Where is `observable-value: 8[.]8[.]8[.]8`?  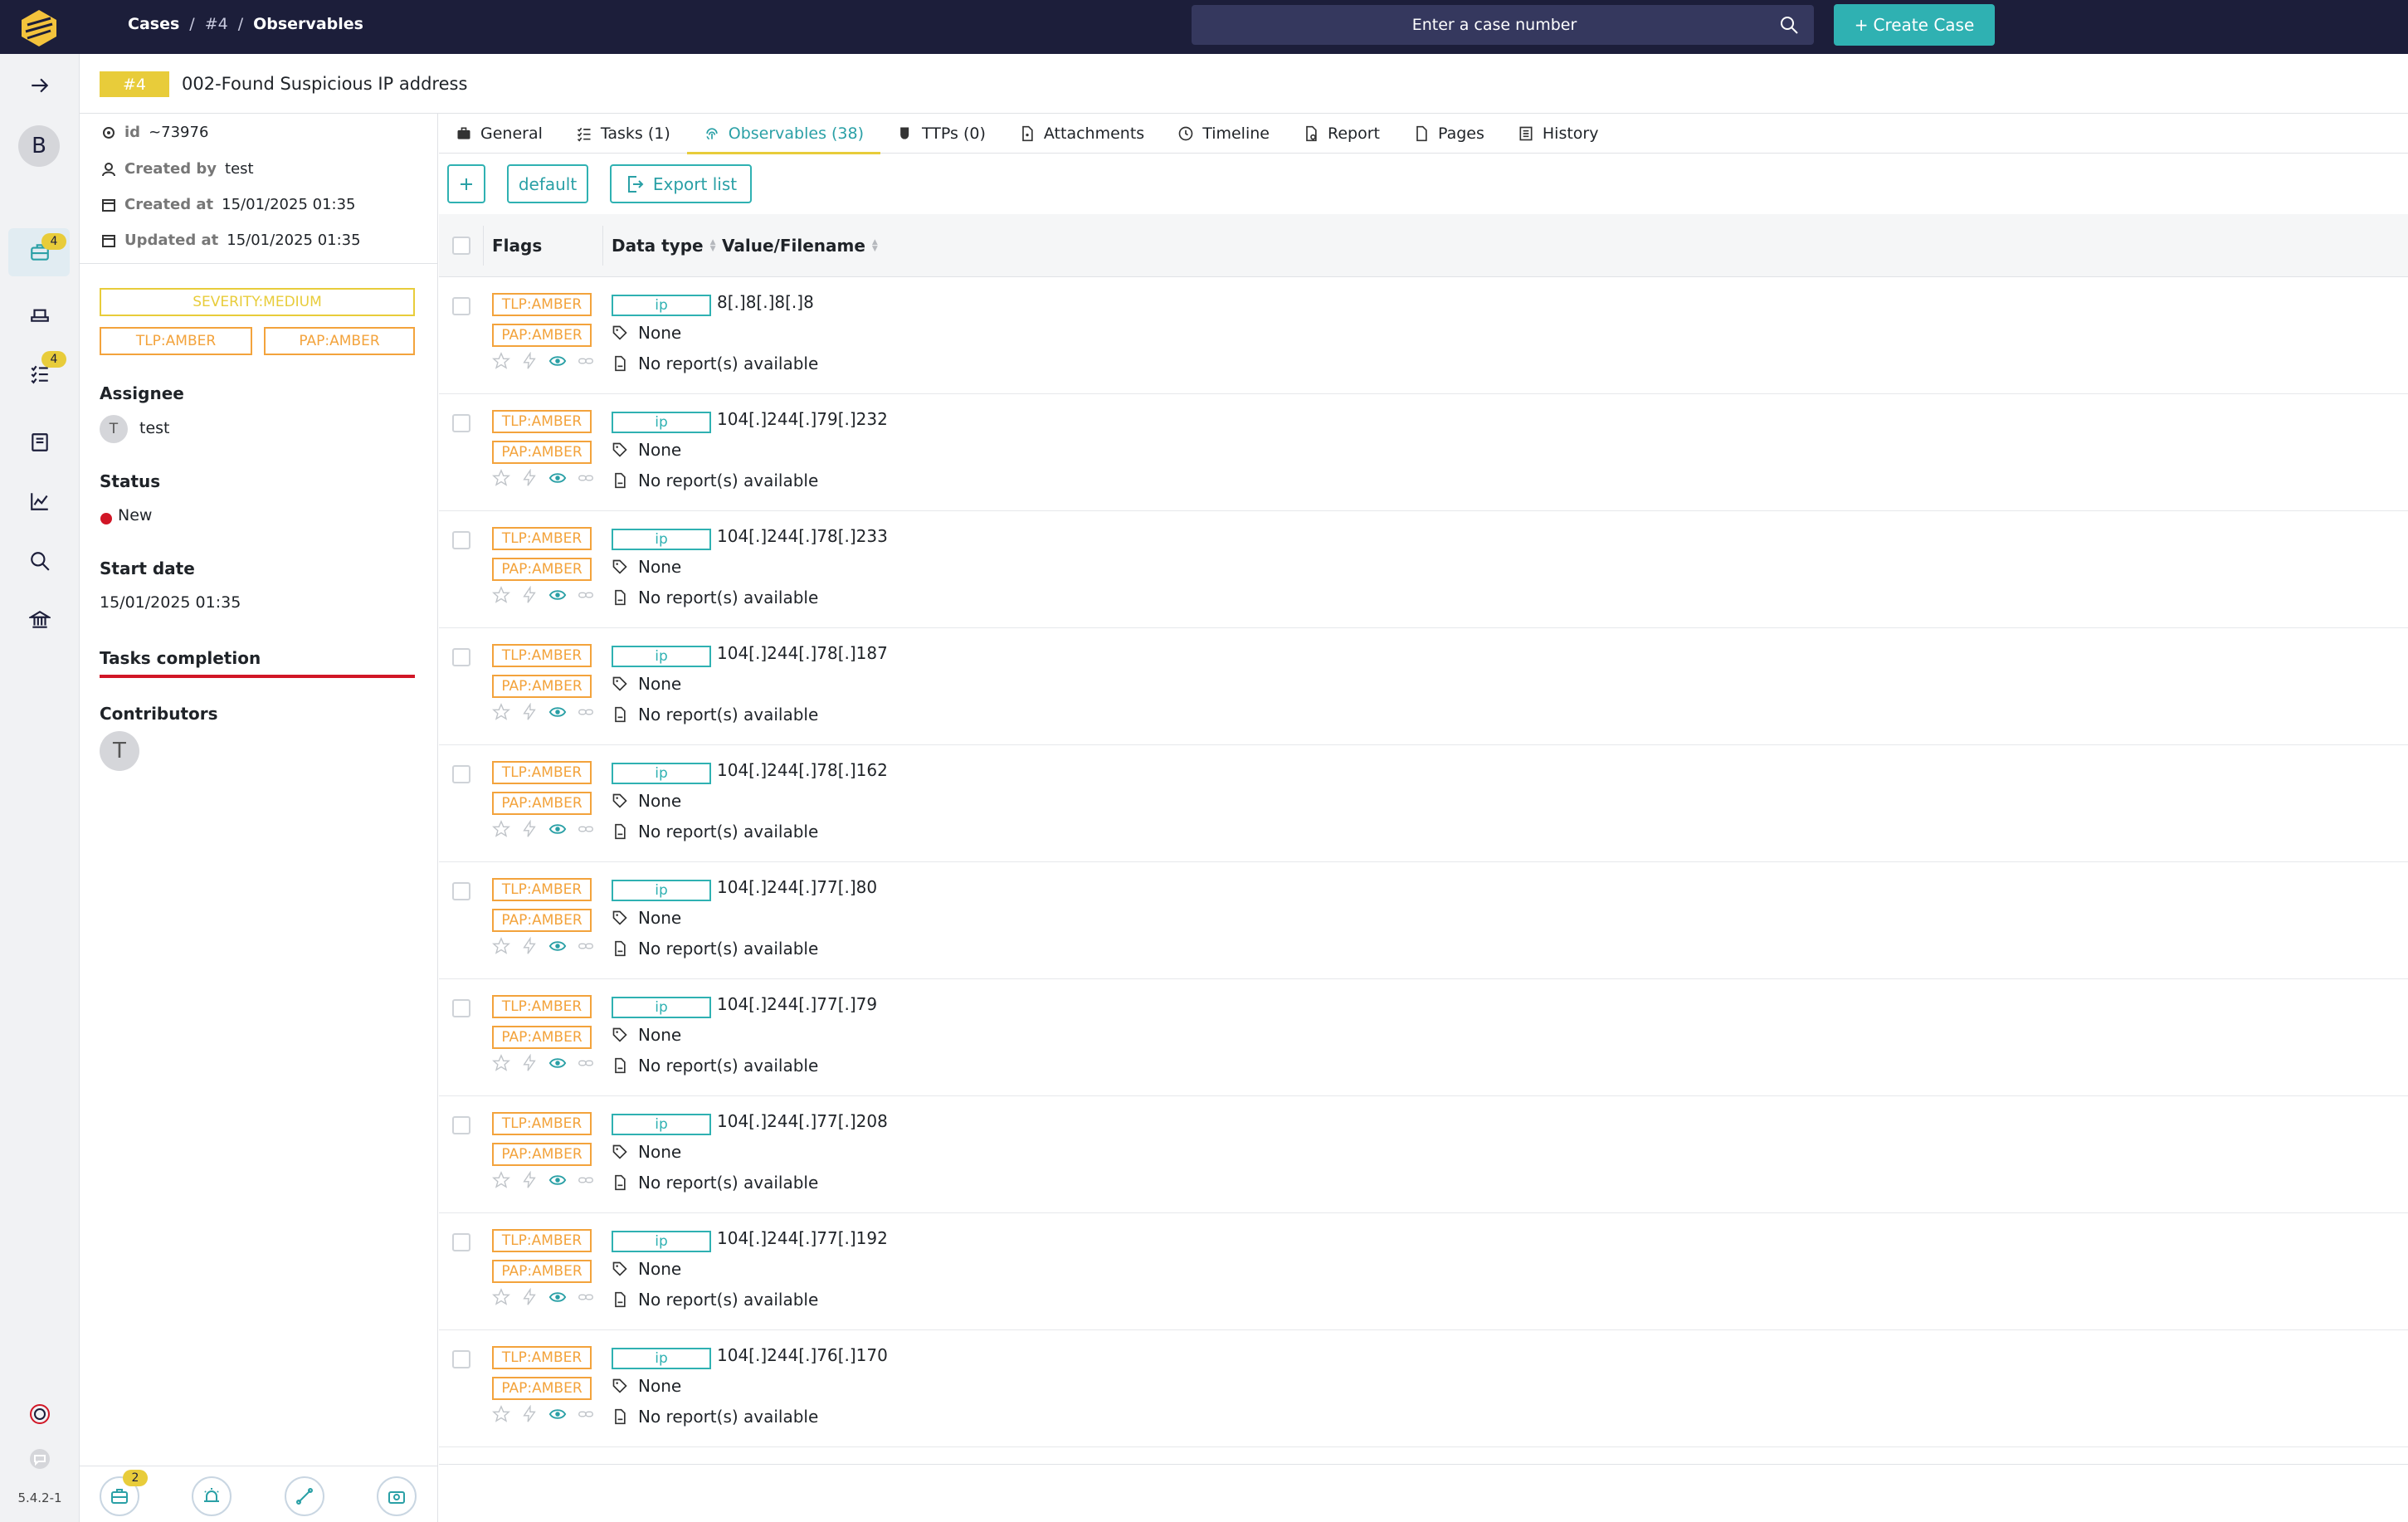 observable-value: 8[.]8[.]8[.]8 is located at coordinates (765, 302).